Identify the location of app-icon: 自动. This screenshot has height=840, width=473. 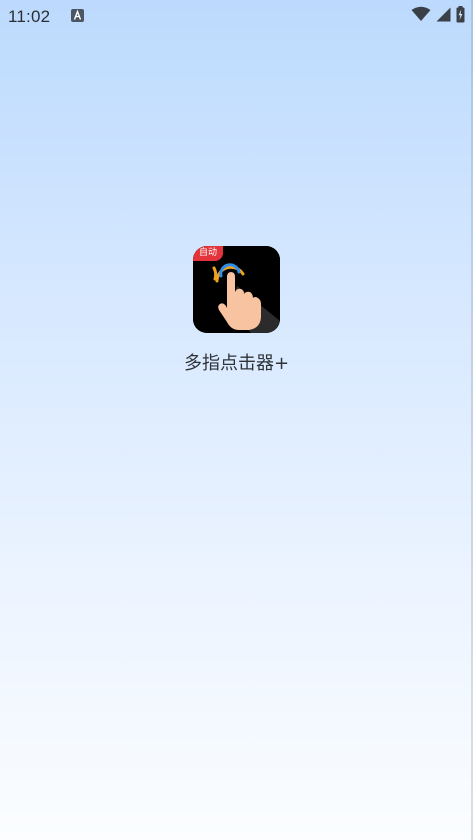
(236, 289).